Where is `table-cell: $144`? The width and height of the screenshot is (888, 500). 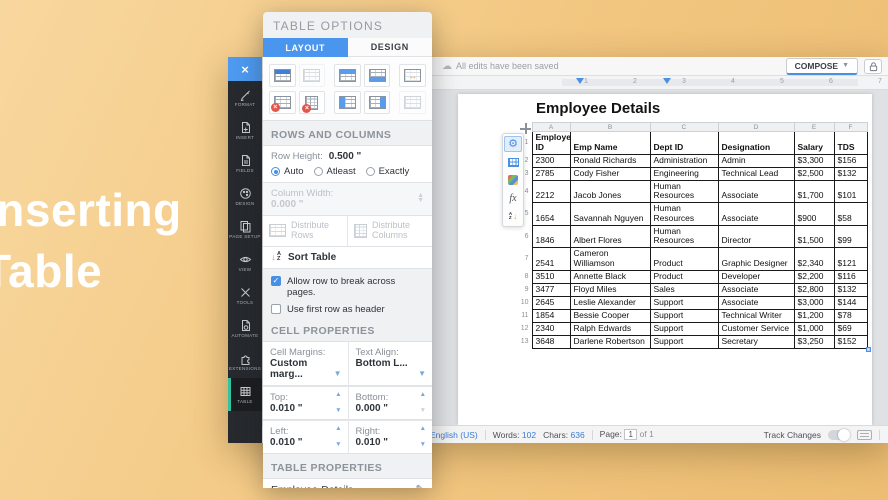
table-cell: $144 is located at coordinates (850, 302).